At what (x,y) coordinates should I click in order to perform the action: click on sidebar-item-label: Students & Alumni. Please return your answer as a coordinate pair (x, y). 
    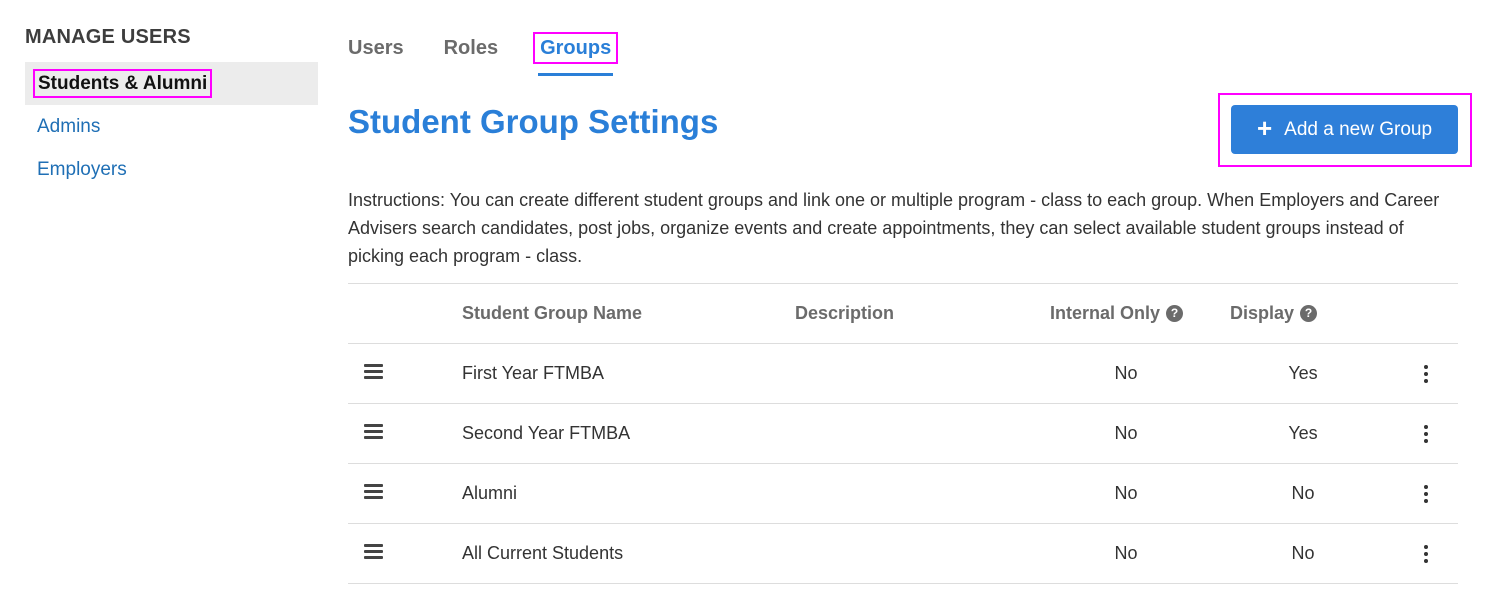
    Looking at the image, I should click on (122, 83).